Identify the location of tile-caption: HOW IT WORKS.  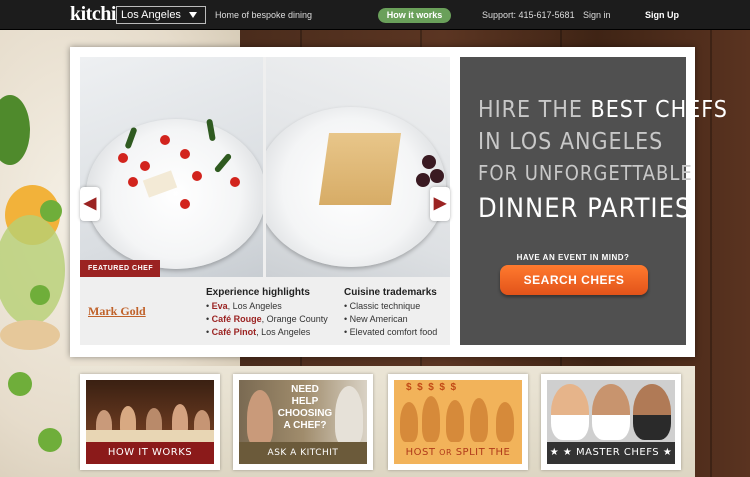
(150, 453).